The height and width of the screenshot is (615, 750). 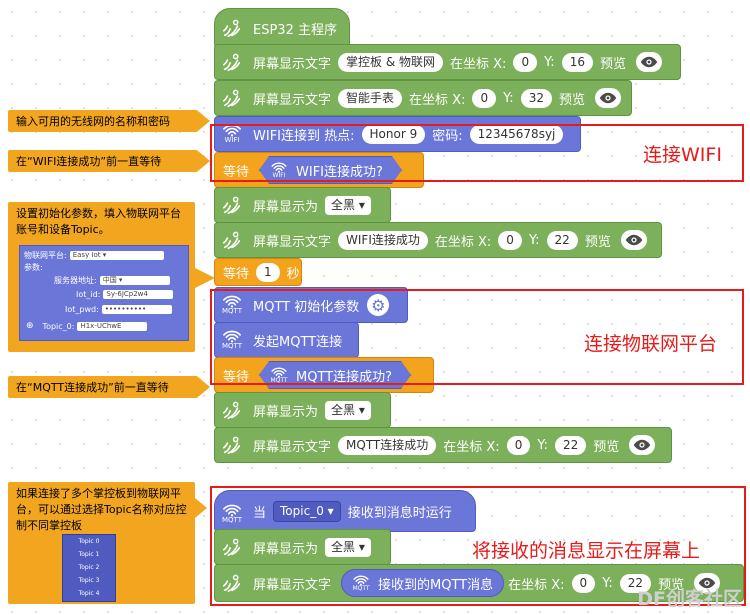 I want to click on server-select: 中国 ▾, so click(x=134, y=280).